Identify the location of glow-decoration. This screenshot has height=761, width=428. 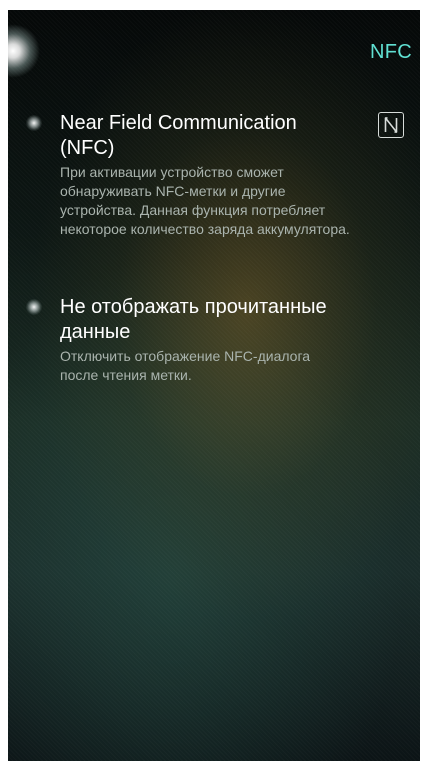
(24, 51).